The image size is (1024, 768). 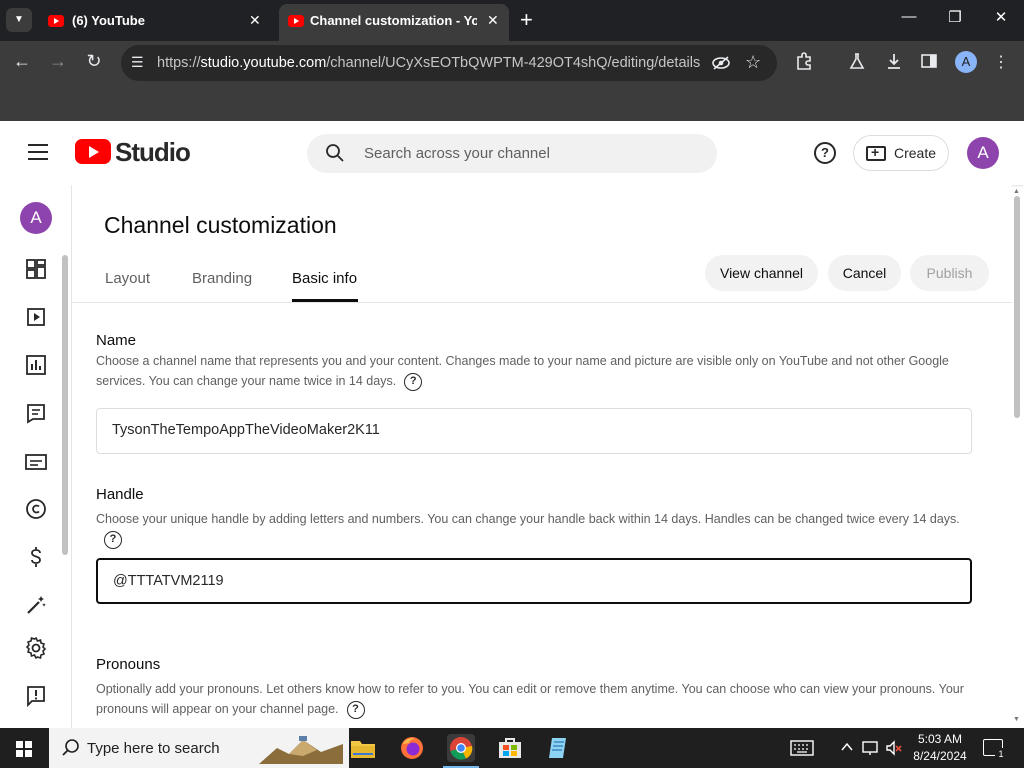 What do you see at coordinates (412, 748) in the screenshot?
I see `firefox-icon` at bounding box center [412, 748].